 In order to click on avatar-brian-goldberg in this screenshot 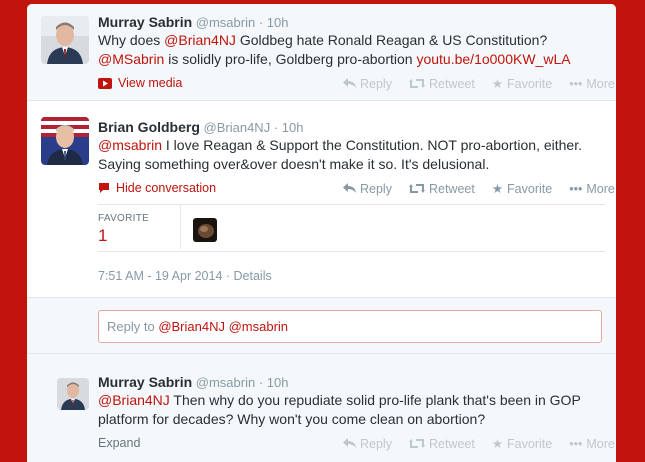, I will do `click(65, 141)`.